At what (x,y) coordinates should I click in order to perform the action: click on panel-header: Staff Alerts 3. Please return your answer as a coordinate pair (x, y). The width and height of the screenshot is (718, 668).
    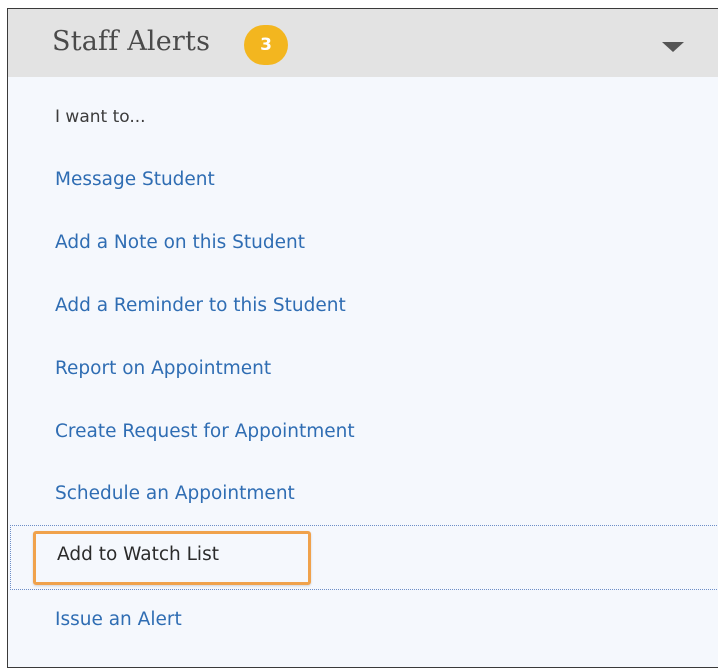
    Looking at the image, I should click on (363, 43).